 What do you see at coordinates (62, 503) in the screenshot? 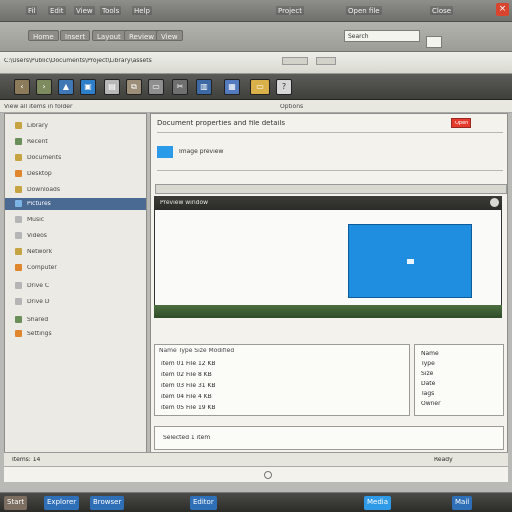
I see `taskbar-explorer: Explorer` at bounding box center [62, 503].